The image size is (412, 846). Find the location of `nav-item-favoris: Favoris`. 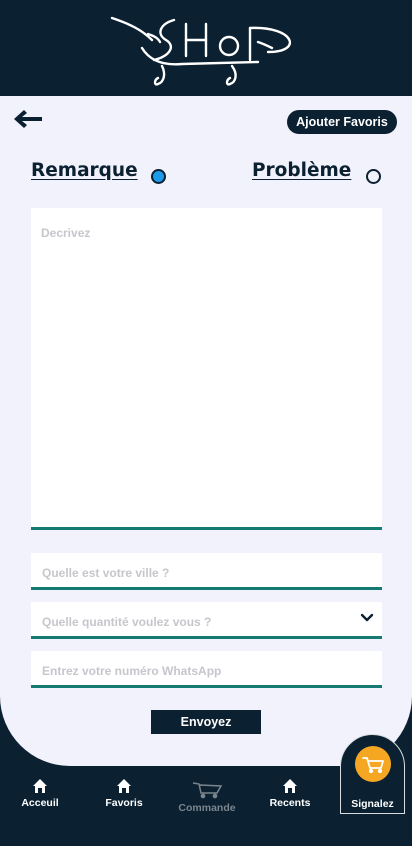

nav-item-favoris: Favoris is located at coordinates (124, 793).